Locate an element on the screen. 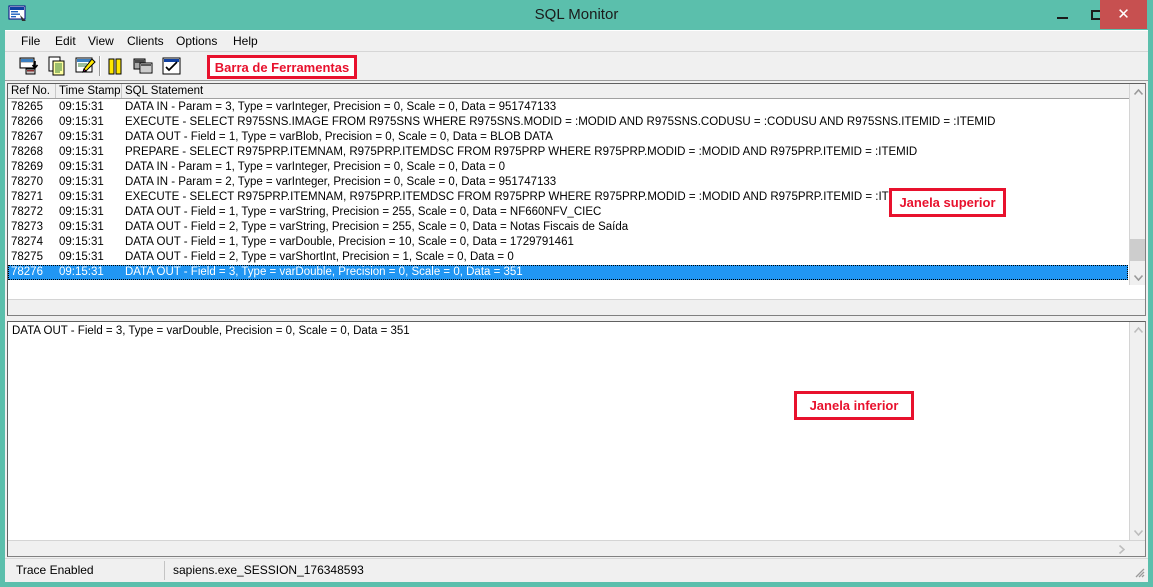 This screenshot has height=587, width=1153. cell-ref-no: 78268 is located at coordinates (27, 152).